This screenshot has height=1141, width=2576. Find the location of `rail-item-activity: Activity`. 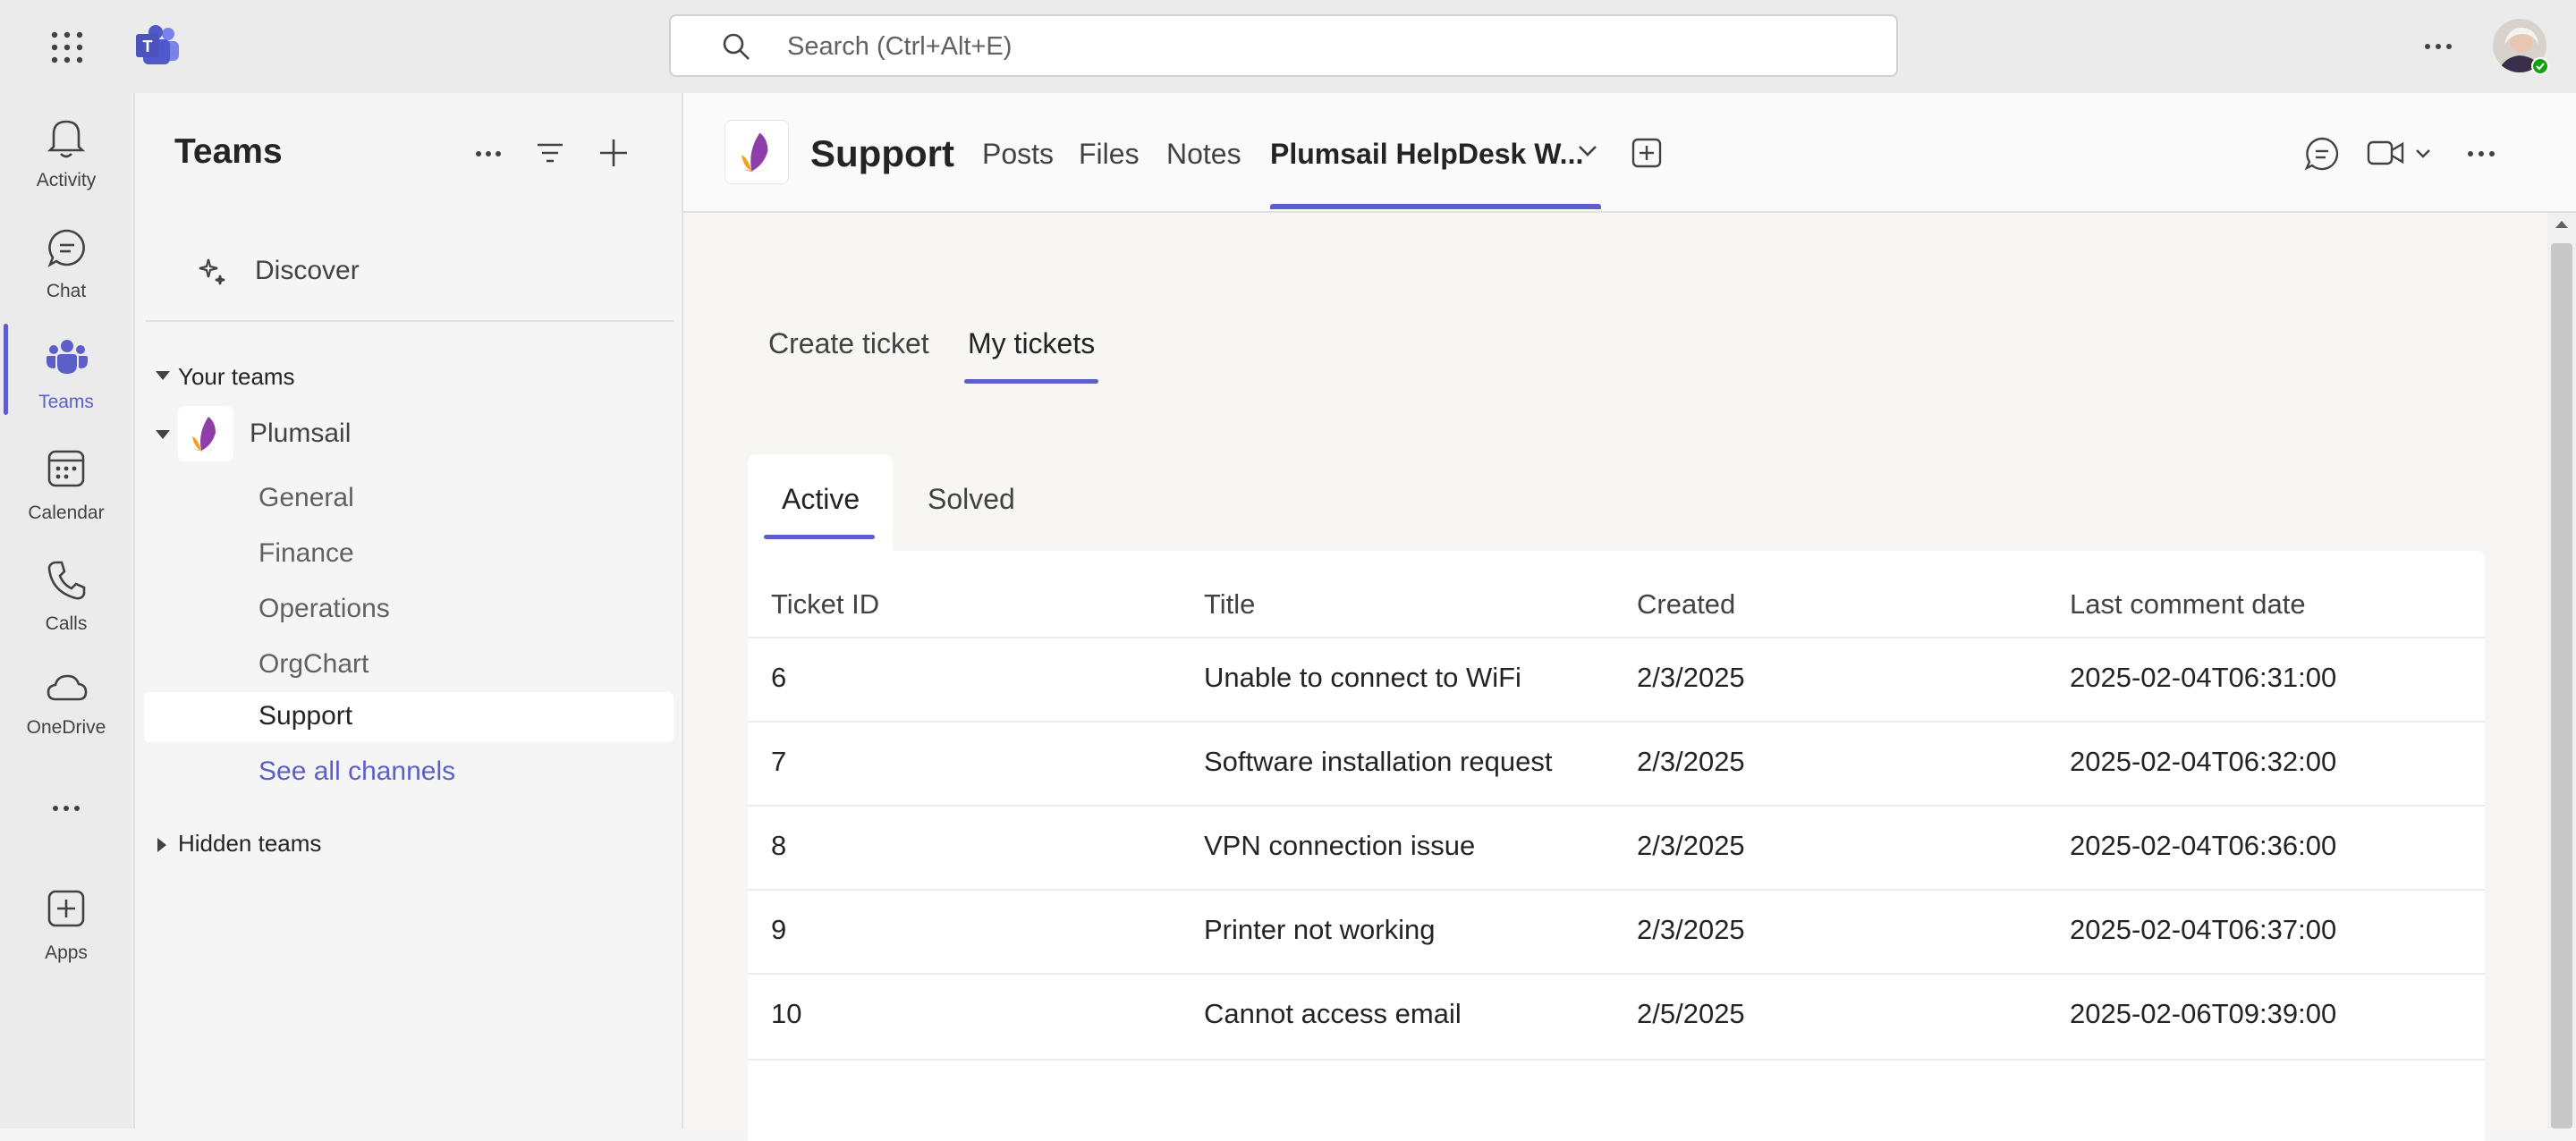

rail-item-activity: Activity is located at coordinates (66, 155).